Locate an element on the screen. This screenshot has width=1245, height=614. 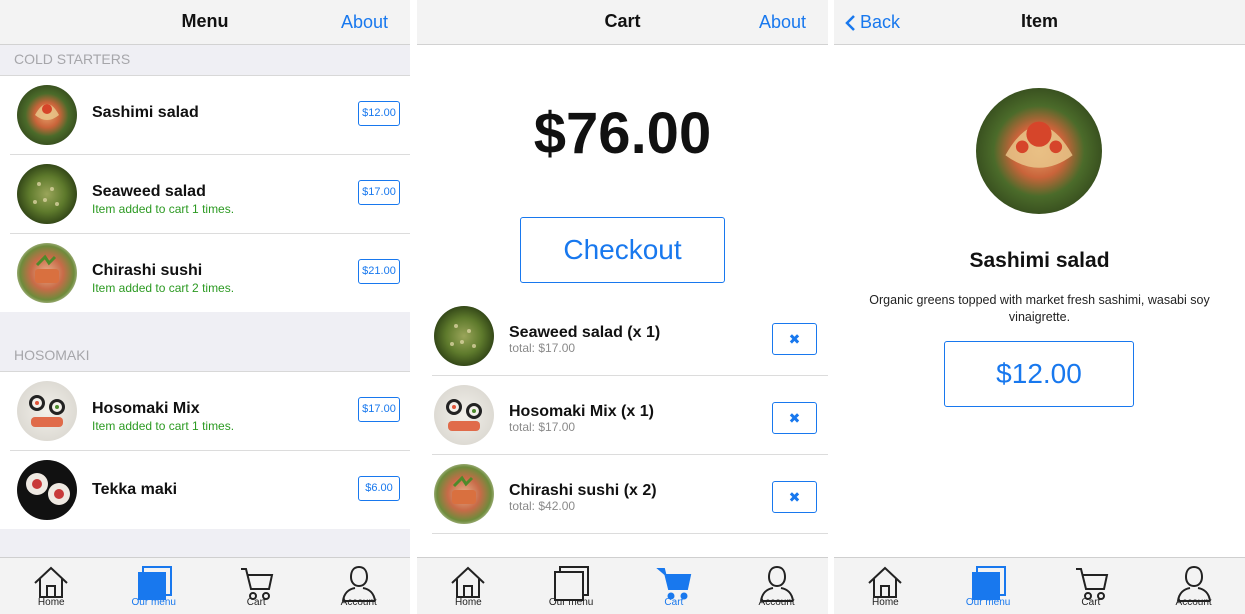
cart-item-total: total: $42.00 is located at coordinates (542, 506).